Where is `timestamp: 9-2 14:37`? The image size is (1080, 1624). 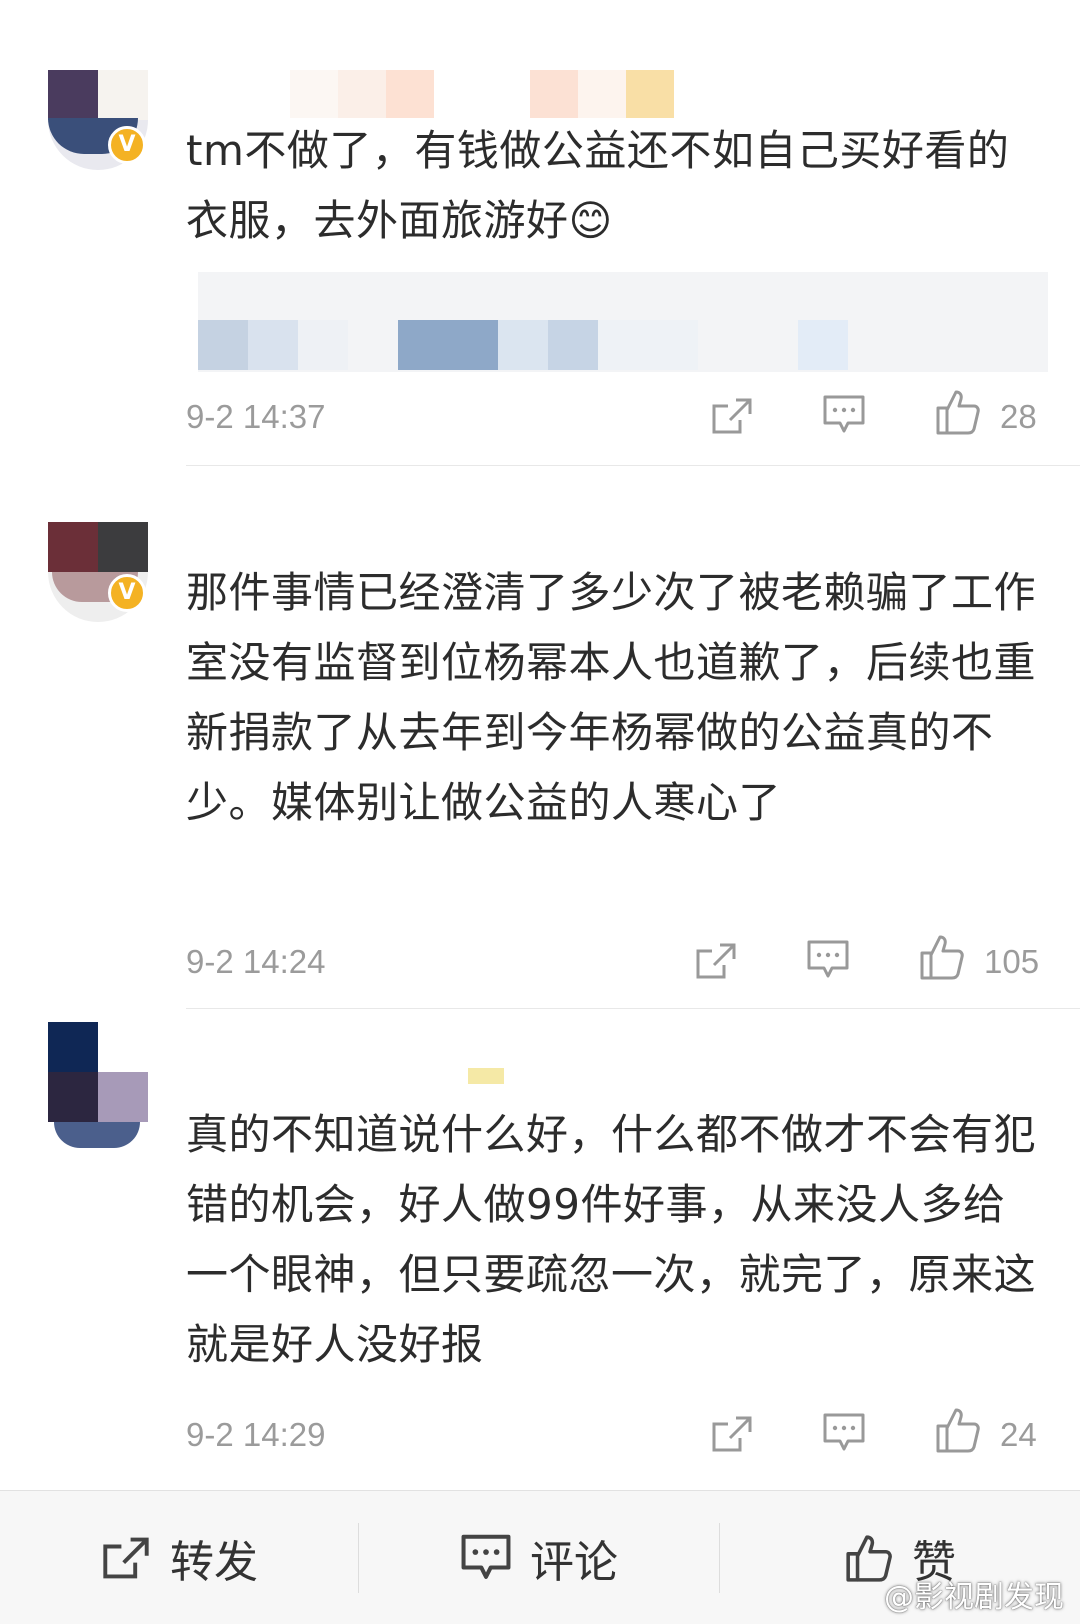 timestamp: 9-2 14:37 is located at coordinates (256, 416).